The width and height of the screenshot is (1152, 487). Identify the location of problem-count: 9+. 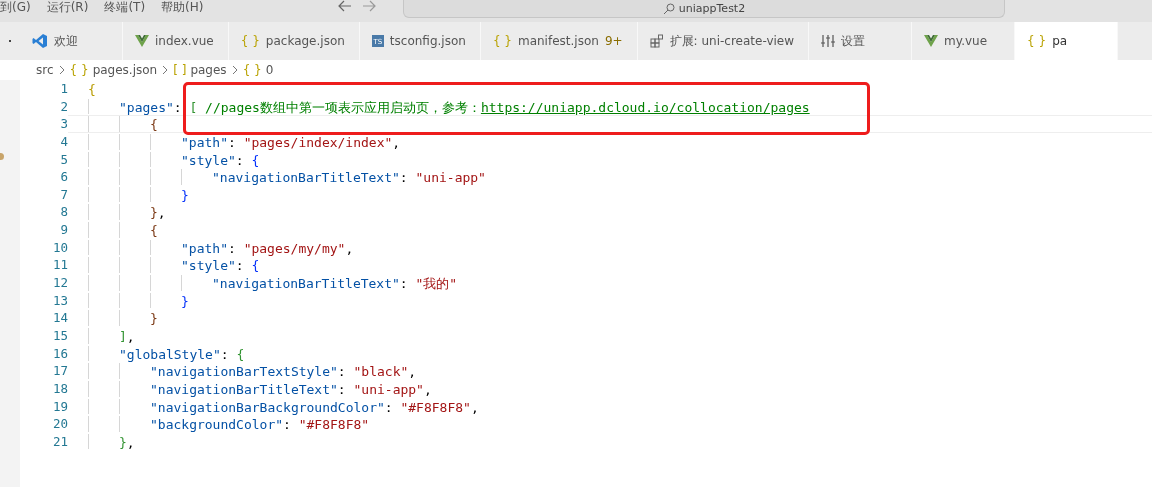
(613, 41).